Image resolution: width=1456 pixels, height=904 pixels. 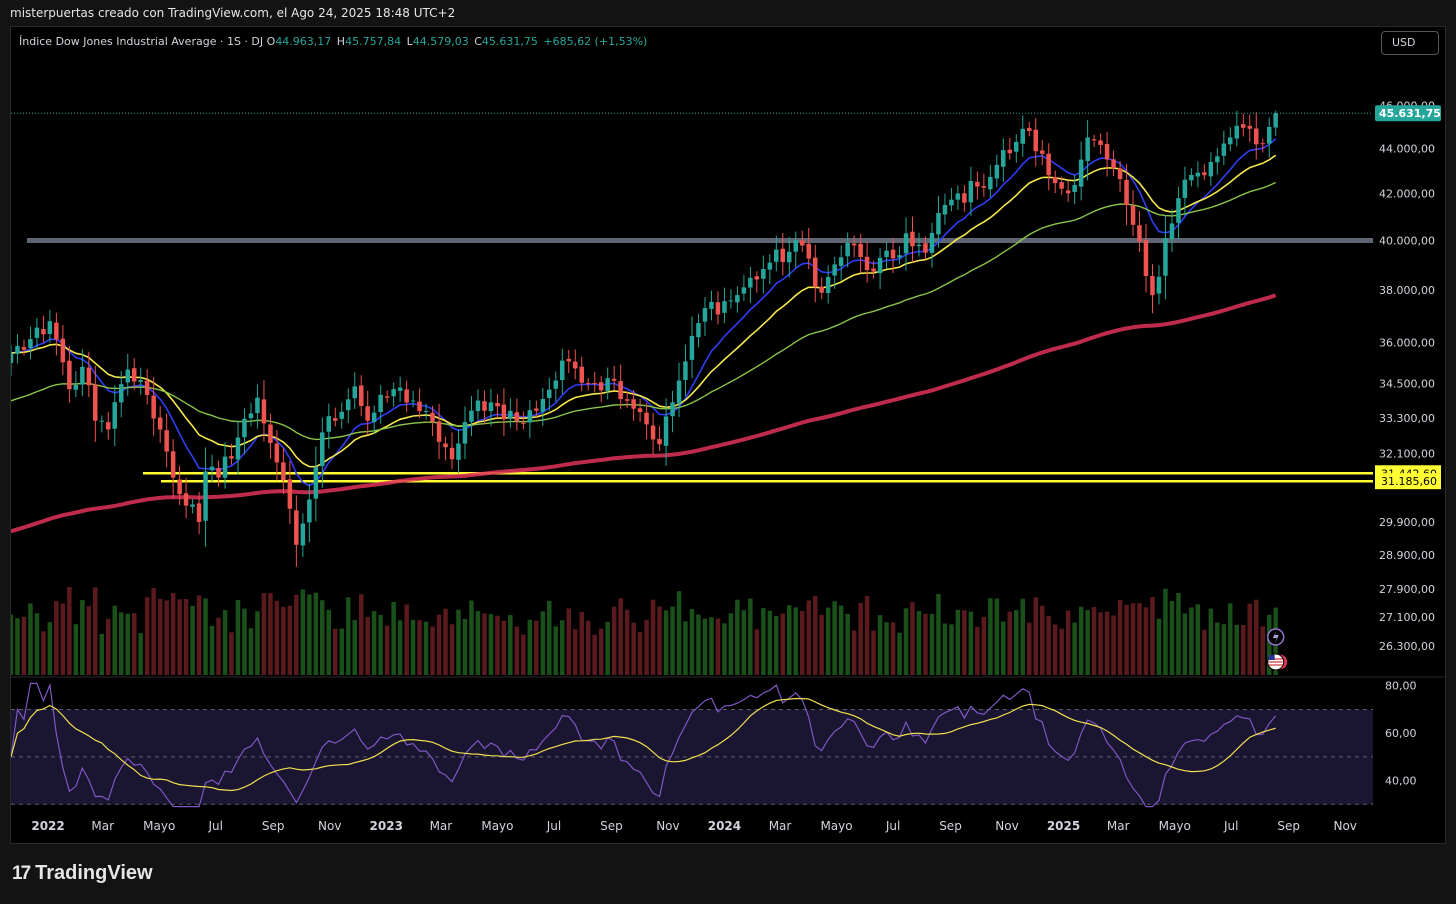 What do you see at coordinates (329, 826) in the screenshot?
I see `time-axis-label: Nov` at bounding box center [329, 826].